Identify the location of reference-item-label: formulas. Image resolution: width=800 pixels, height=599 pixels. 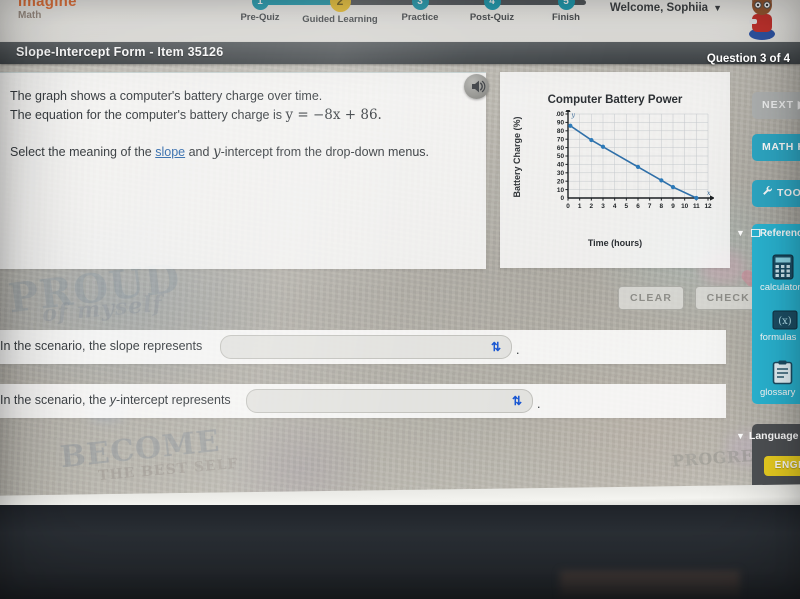
(778, 337).